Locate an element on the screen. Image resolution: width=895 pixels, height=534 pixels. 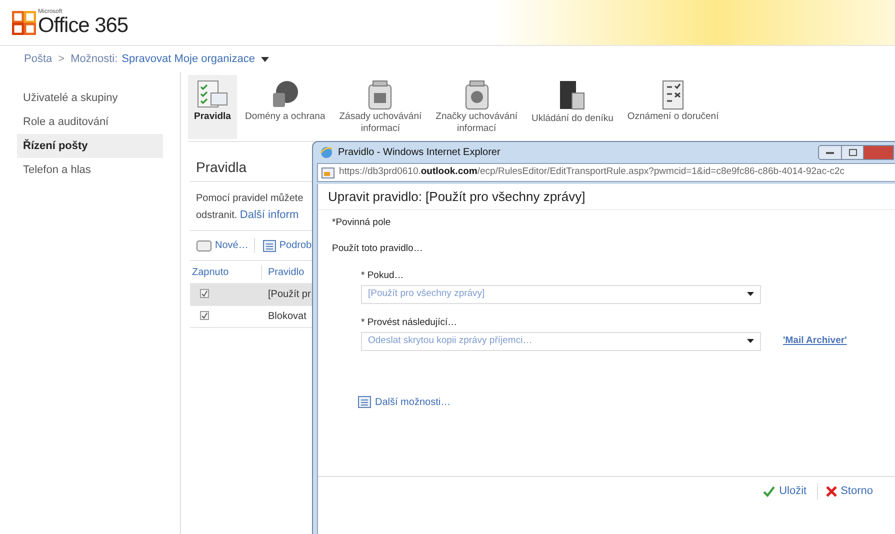
minimize-icon is located at coordinates (830, 152).